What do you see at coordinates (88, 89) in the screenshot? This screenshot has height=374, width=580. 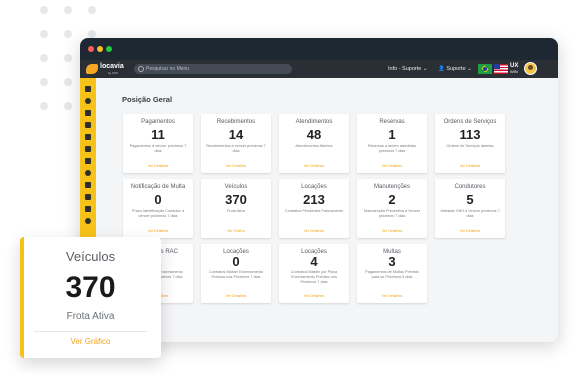 I see `sidebar-dashboard-icon` at bounding box center [88, 89].